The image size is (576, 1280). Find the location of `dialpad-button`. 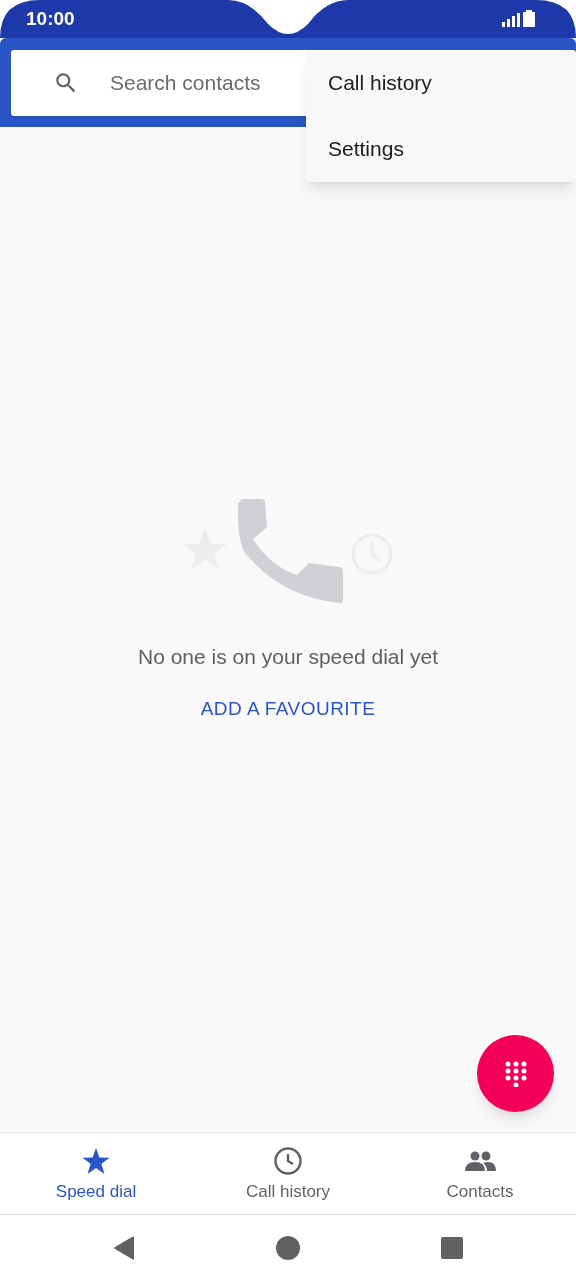

dialpad-button is located at coordinates (515, 1073).